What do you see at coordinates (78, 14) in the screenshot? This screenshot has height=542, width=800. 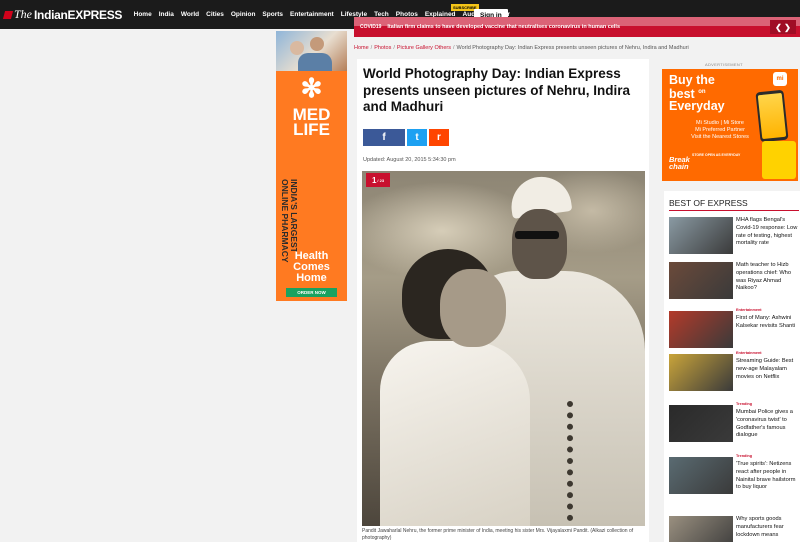 I see `logo-brand: IndianEXPRESS` at bounding box center [78, 14].